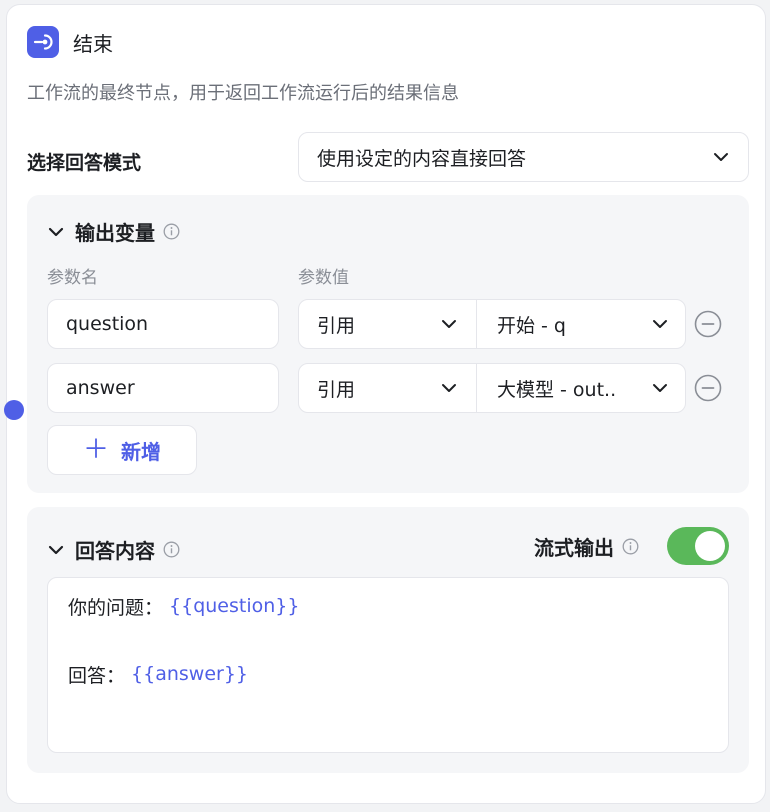  What do you see at coordinates (581, 324) in the screenshot?
I see `reference-source-select: 开始 - q` at bounding box center [581, 324].